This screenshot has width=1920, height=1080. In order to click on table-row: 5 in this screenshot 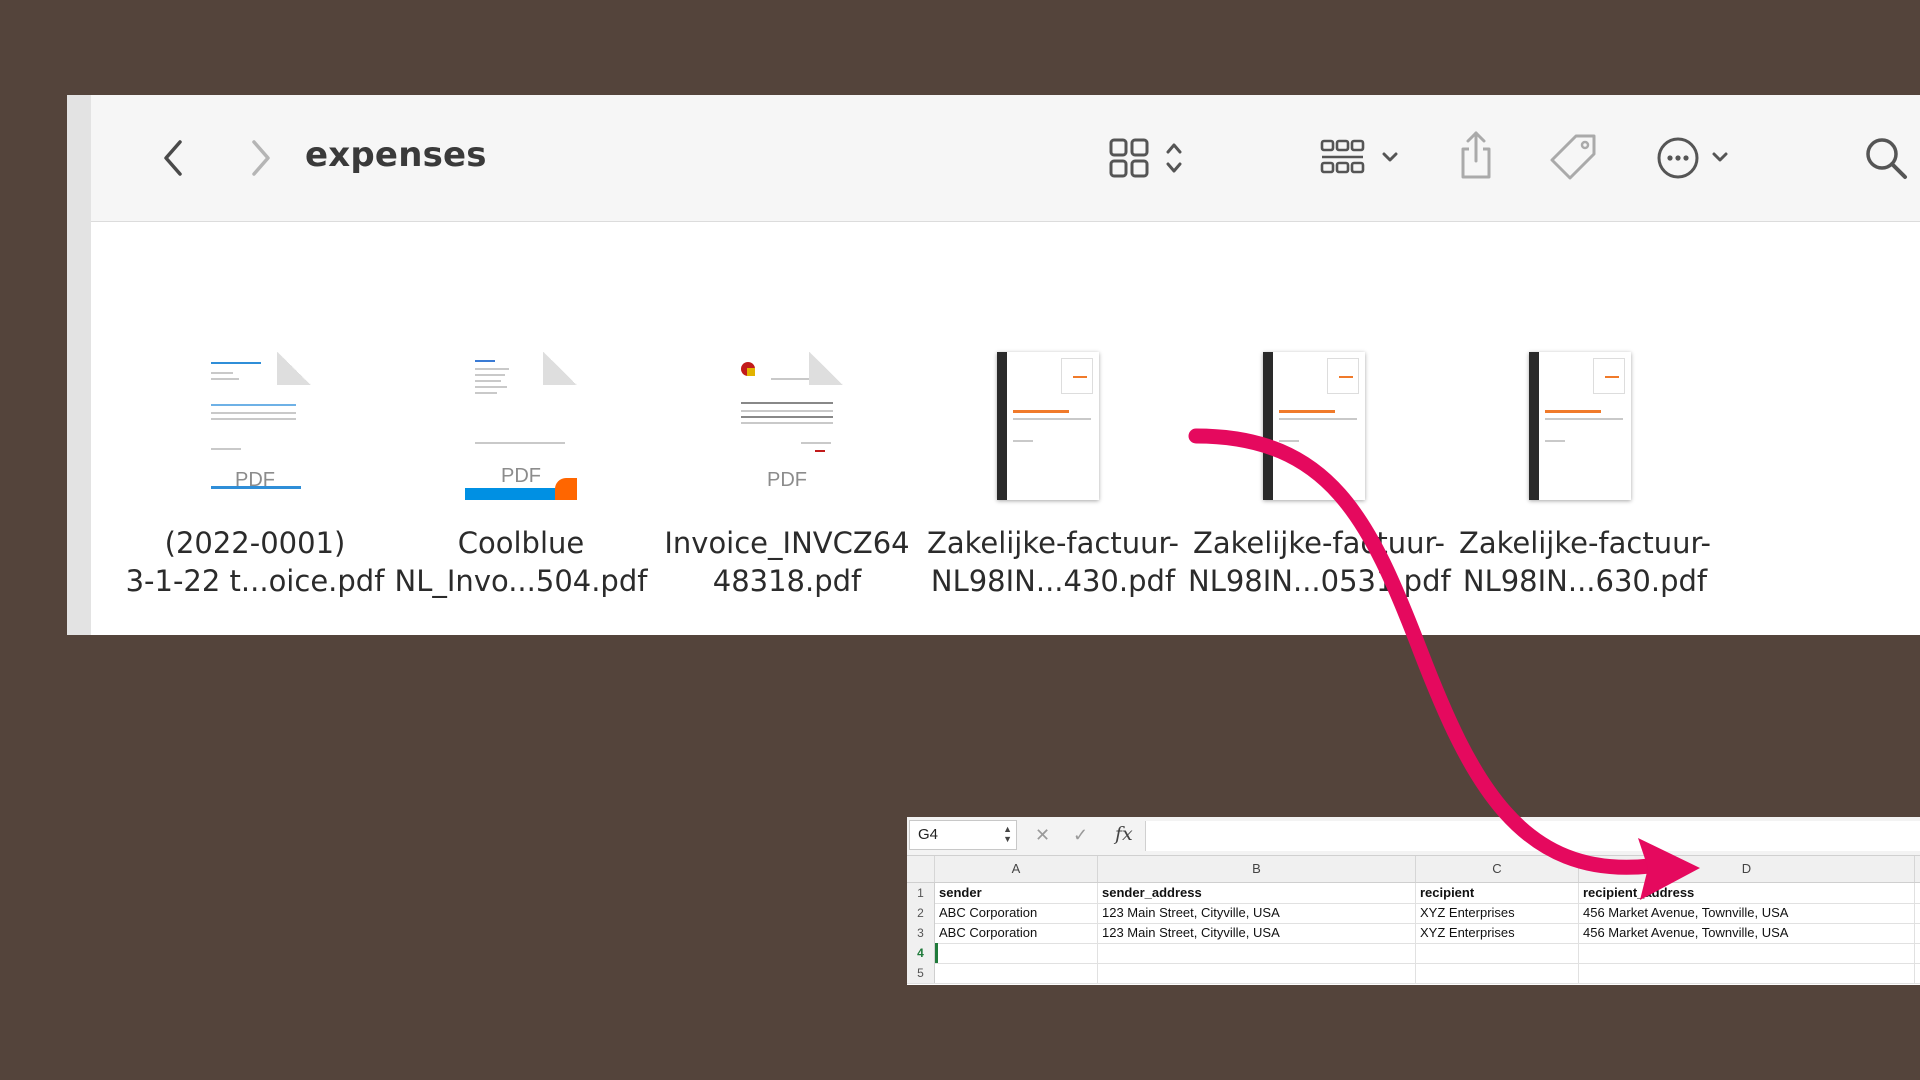, I will do `click(1413, 973)`.